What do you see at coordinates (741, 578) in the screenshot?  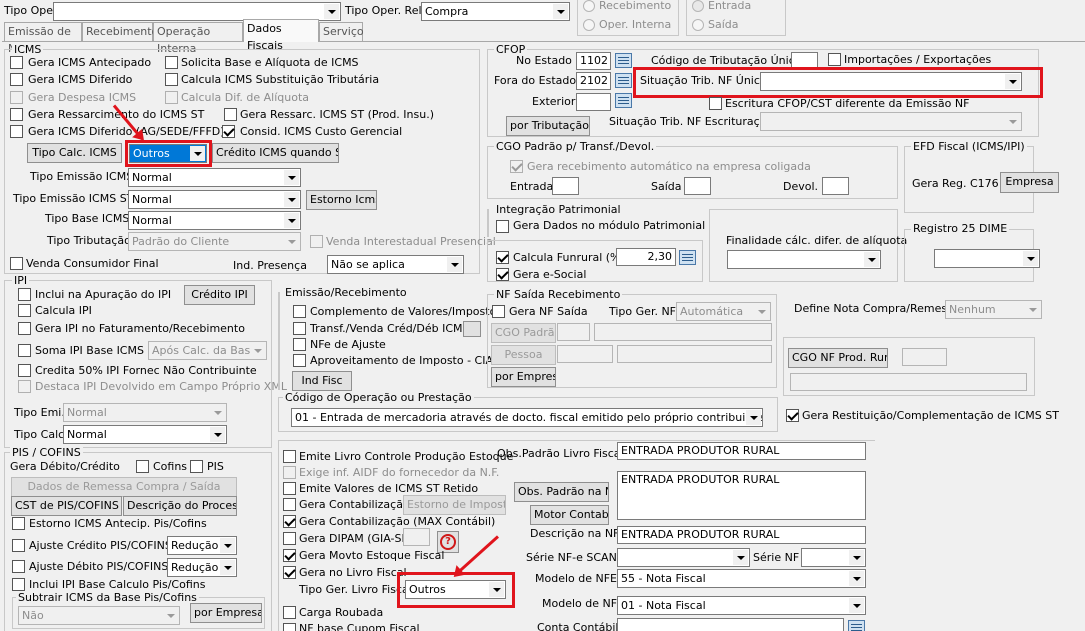 I see `modelo-nfe-select: 55 - Nota Fiscal` at bounding box center [741, 578].